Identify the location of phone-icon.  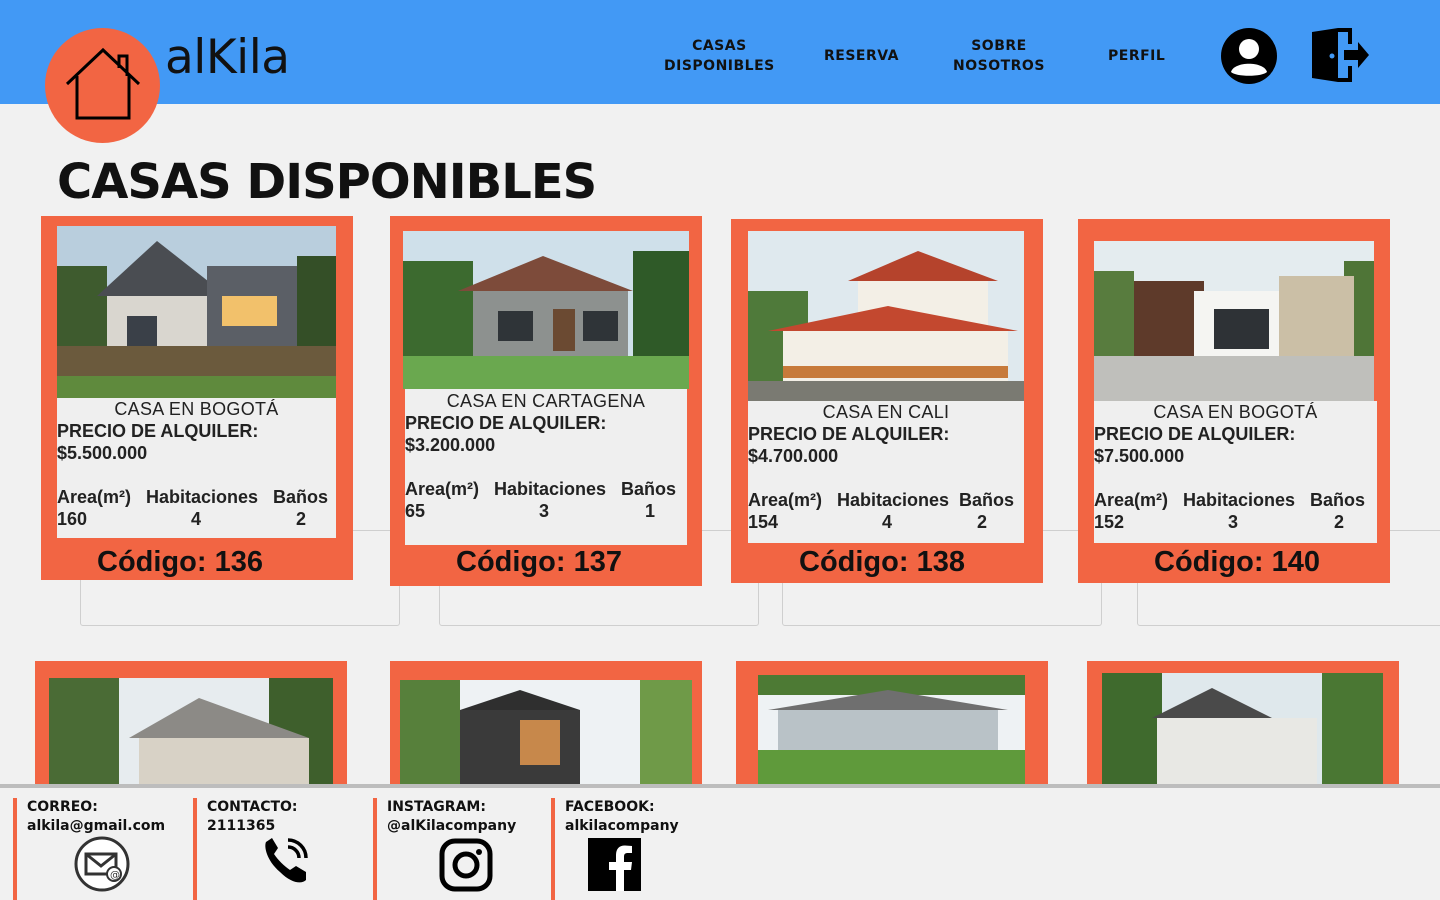
(286, 862).